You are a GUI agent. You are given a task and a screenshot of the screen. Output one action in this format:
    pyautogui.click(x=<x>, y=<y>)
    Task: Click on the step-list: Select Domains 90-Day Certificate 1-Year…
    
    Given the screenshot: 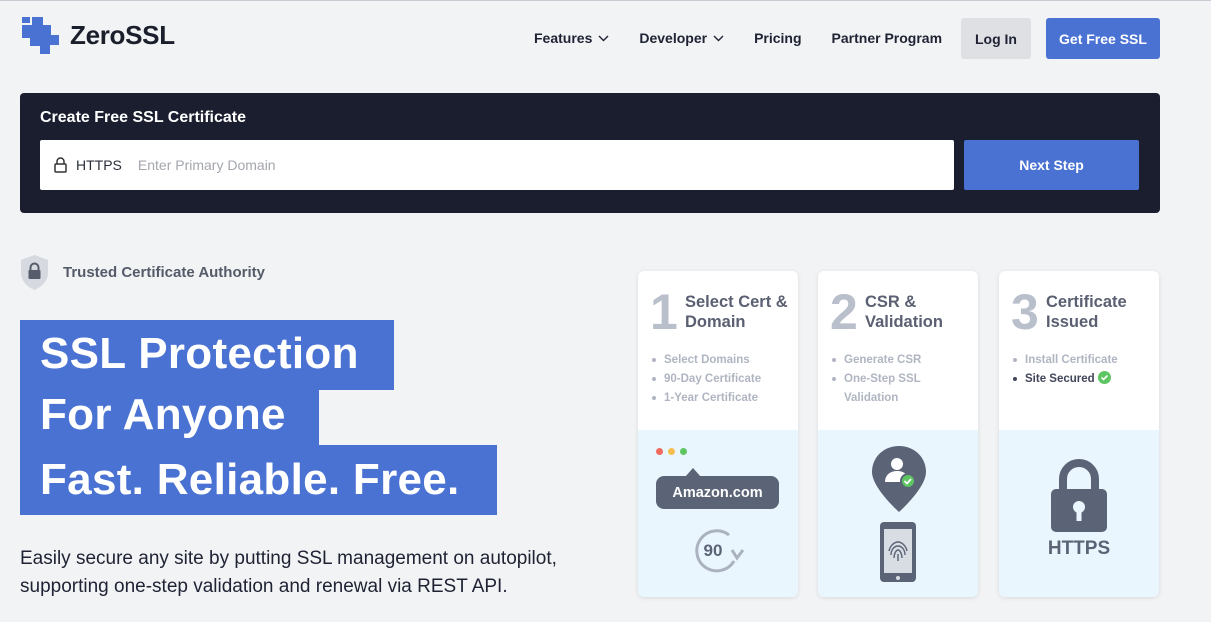 What is the action you would take?
    pyautogui.click(x=706, y=379)
    